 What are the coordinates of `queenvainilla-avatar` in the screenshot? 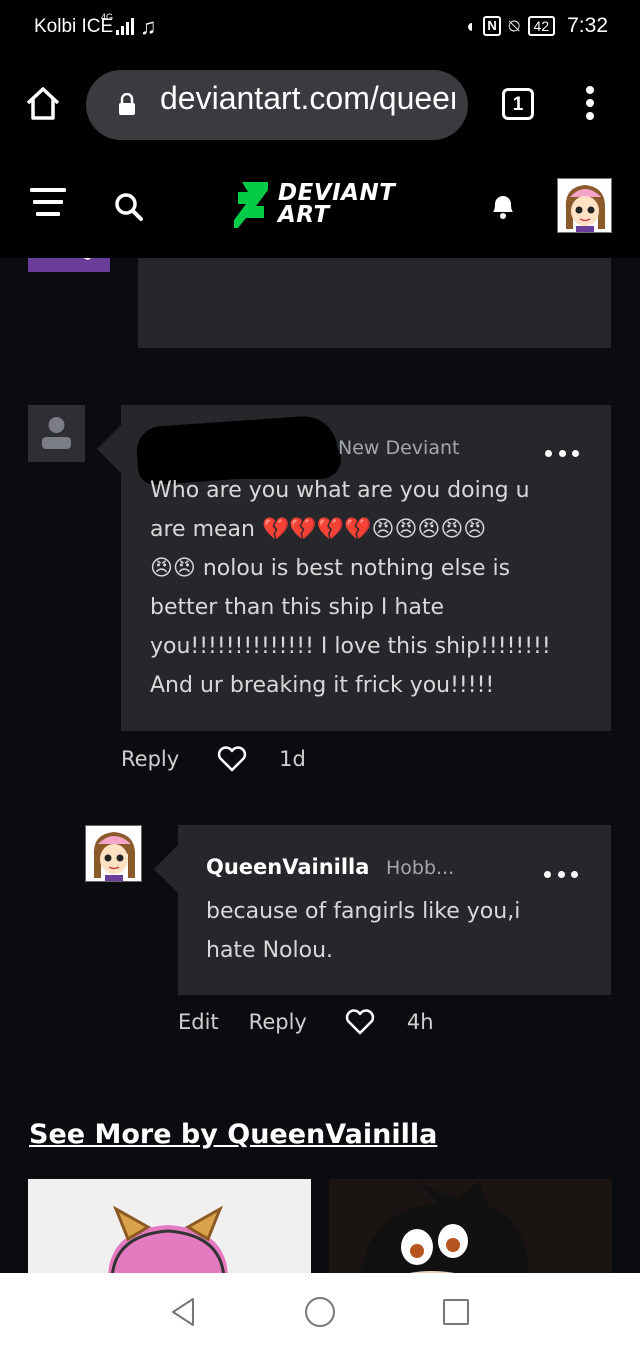 It's located at (113, 853).